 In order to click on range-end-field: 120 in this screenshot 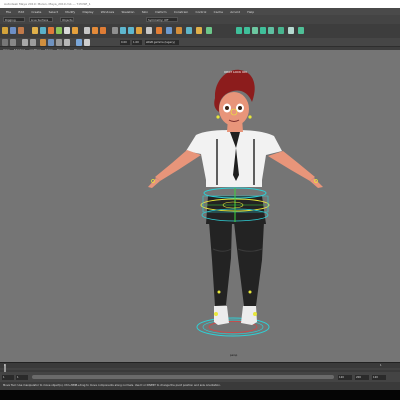, I will do `click(345, 377)`.